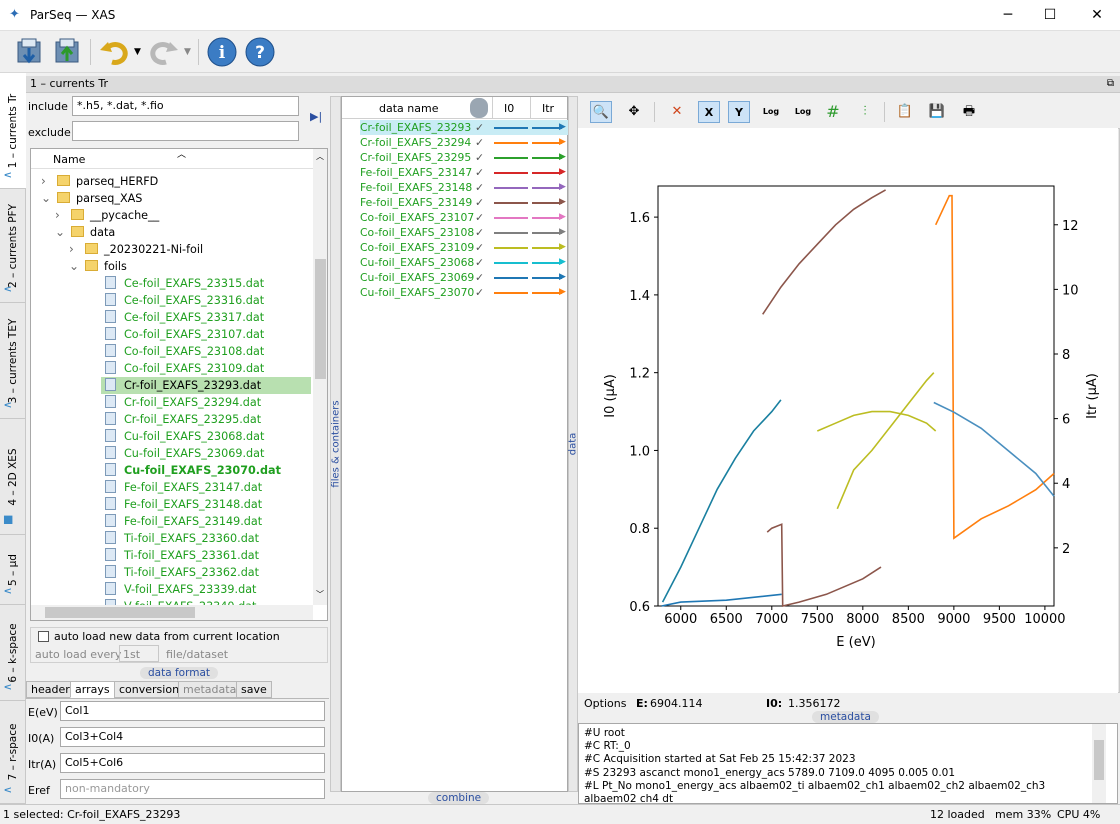 The width and height of the screenshot is (1120, 824). What do you see at coordinates (13, 752) in the screenshot?
I see `node-tab-7: 7 – r-space ∧` at bounding box center [13, 752].